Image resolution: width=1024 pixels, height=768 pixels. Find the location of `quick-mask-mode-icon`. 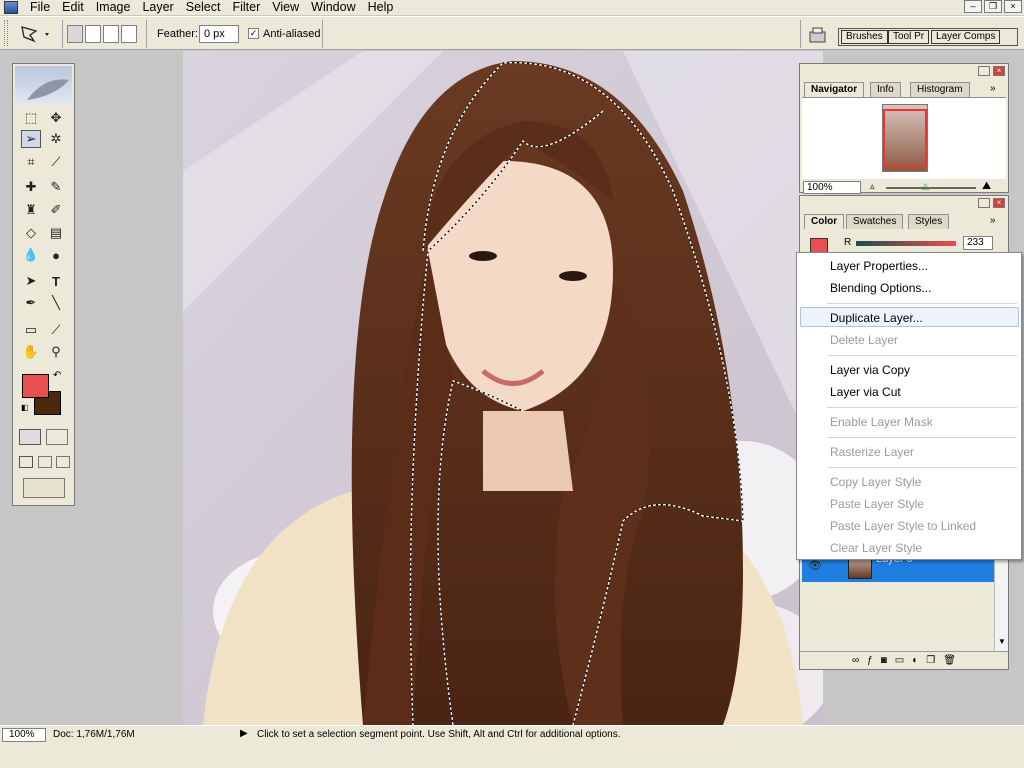

quick-mask-mode-icon is located at coordinates (57, 437).